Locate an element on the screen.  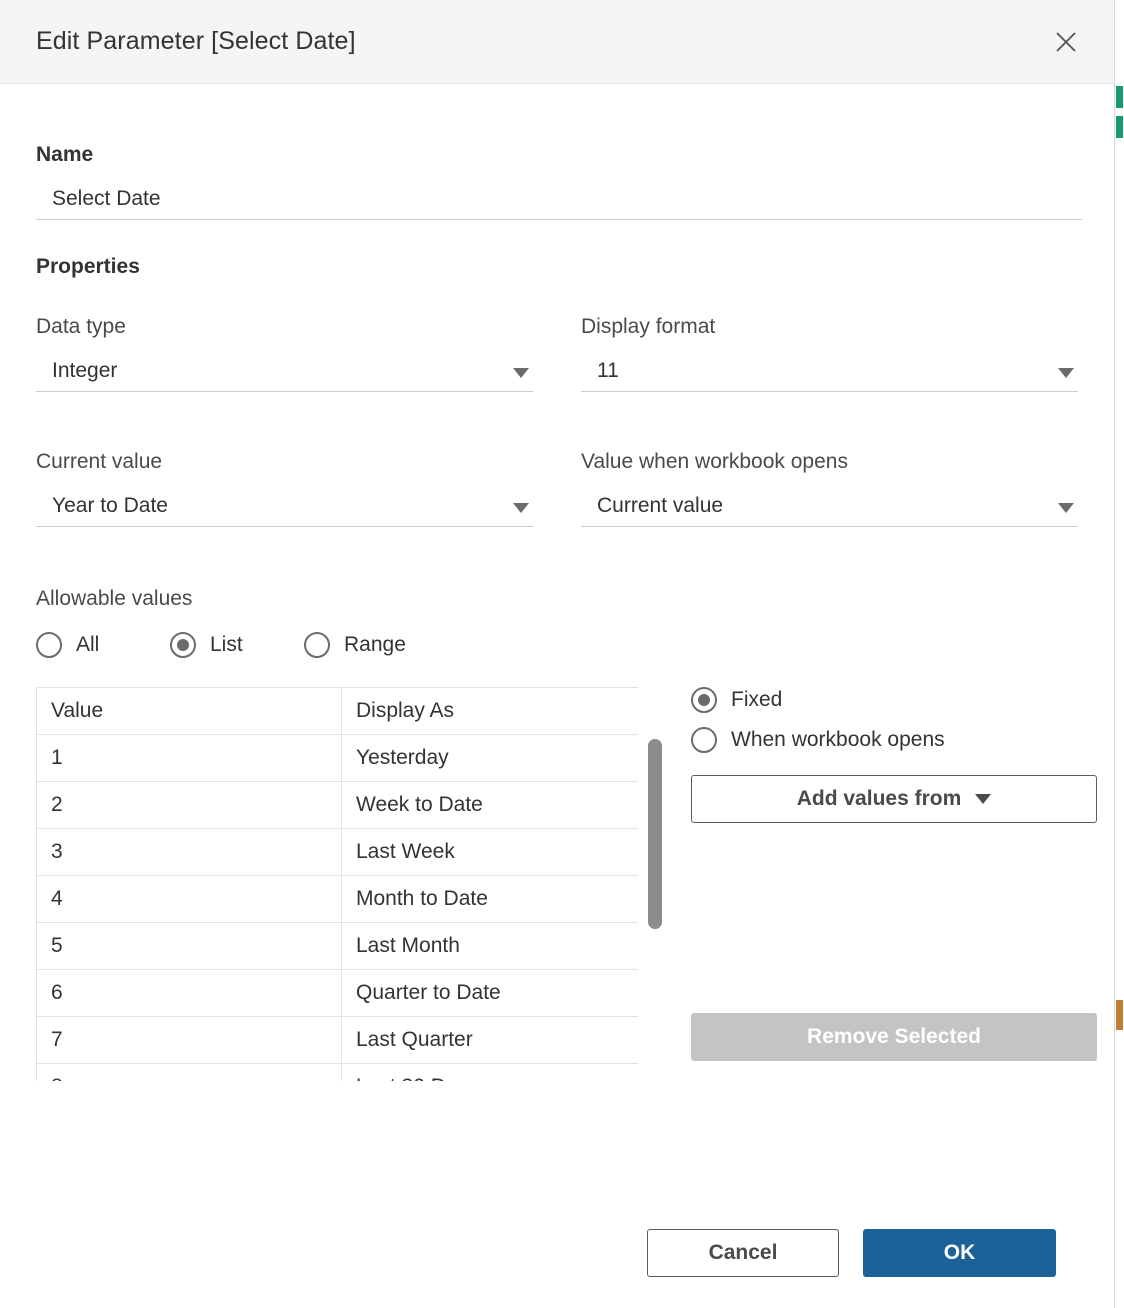
radio-label: Fixed is located at coordinates (757, 699).